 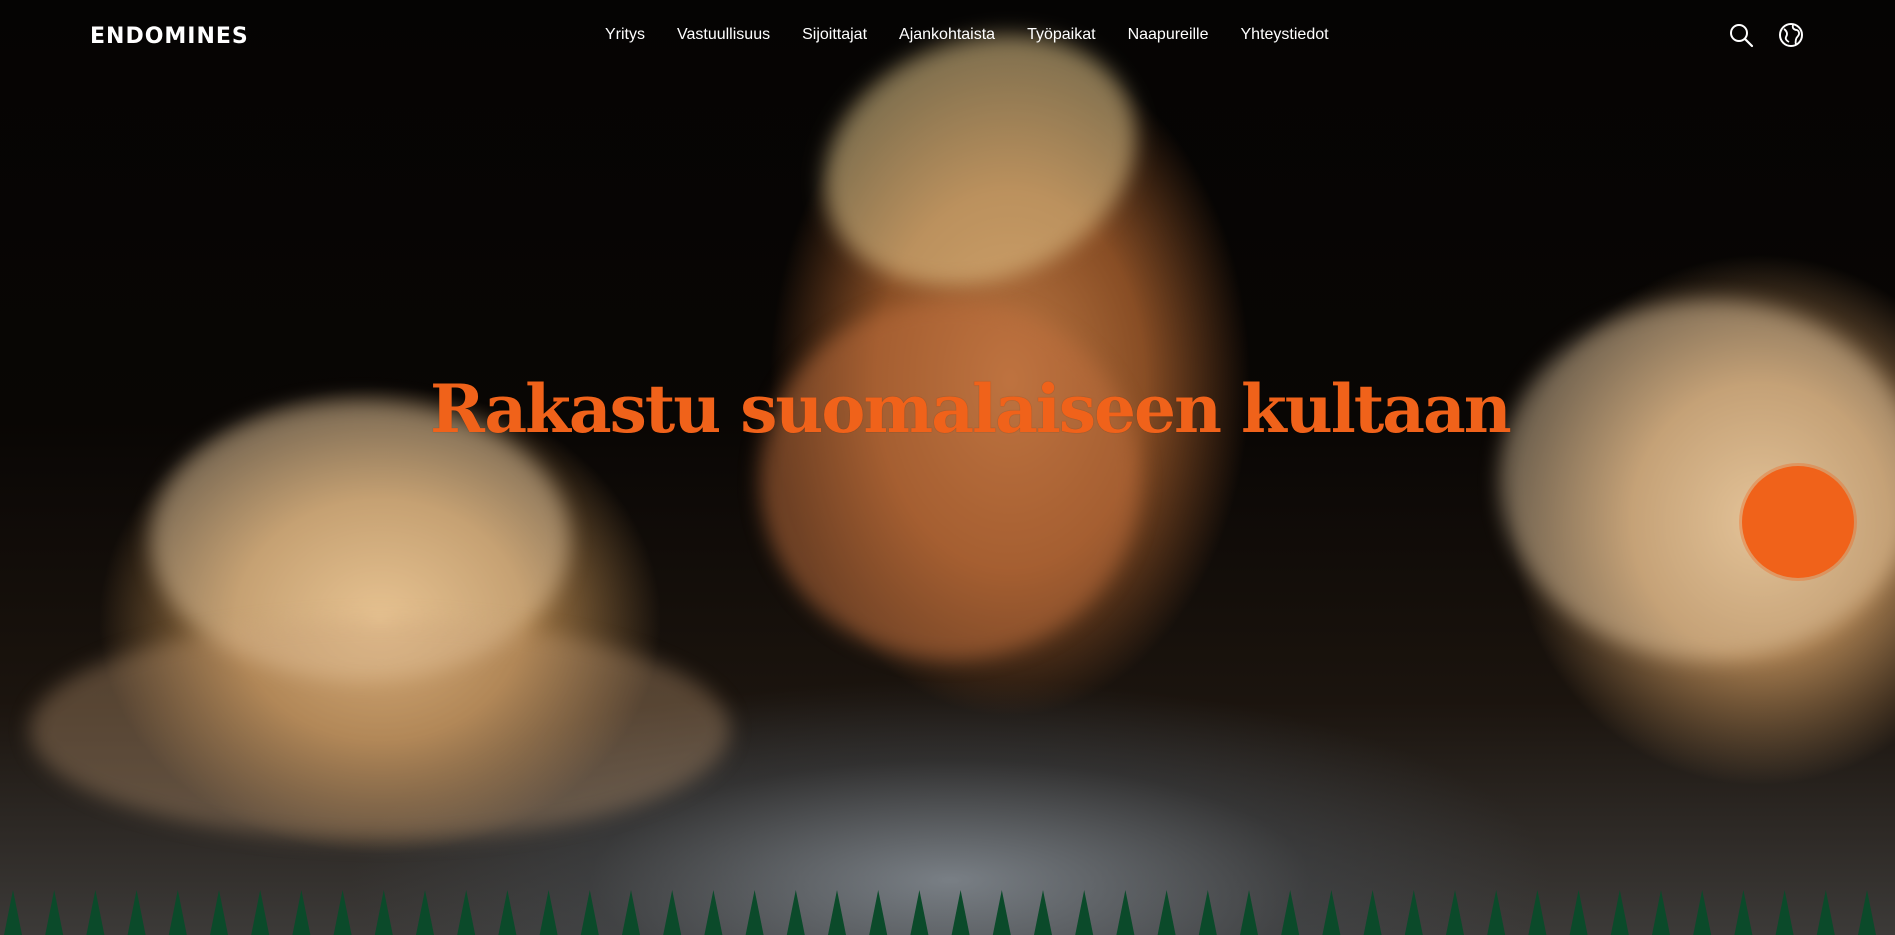 I want to click on nav-item-sijoittajat: Sijoittajat, so click(x=834, y=35).